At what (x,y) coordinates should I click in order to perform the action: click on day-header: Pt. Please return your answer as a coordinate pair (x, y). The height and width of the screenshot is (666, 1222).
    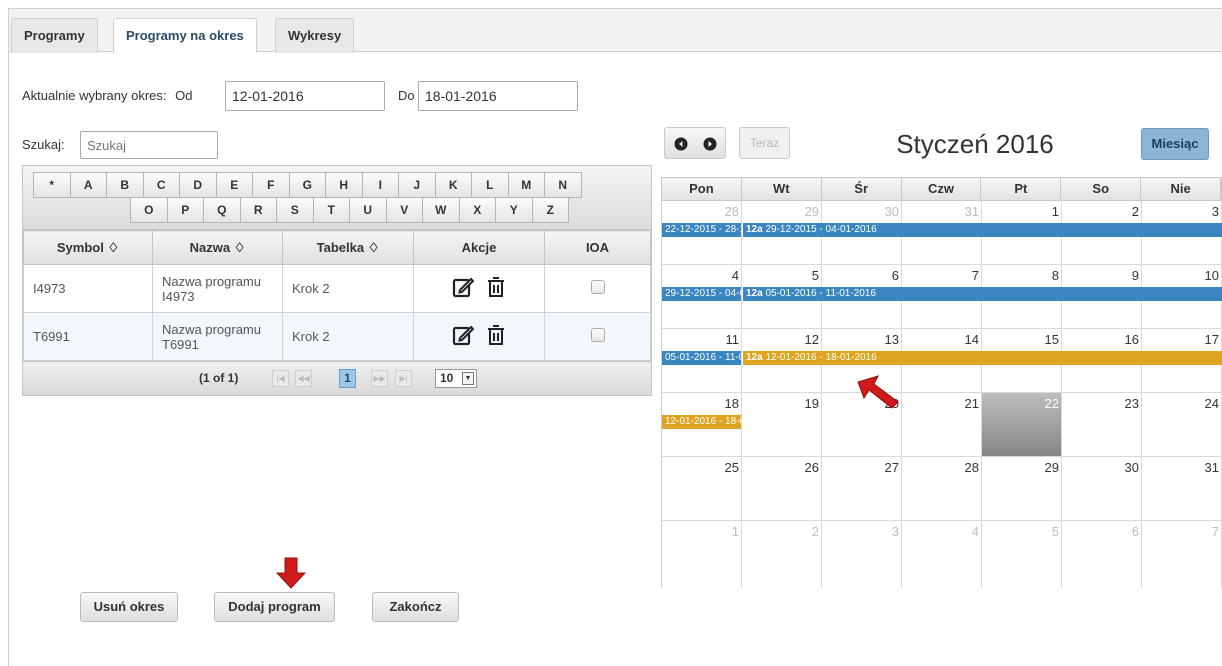
    Looking at the image, I should click on (1021, 189).